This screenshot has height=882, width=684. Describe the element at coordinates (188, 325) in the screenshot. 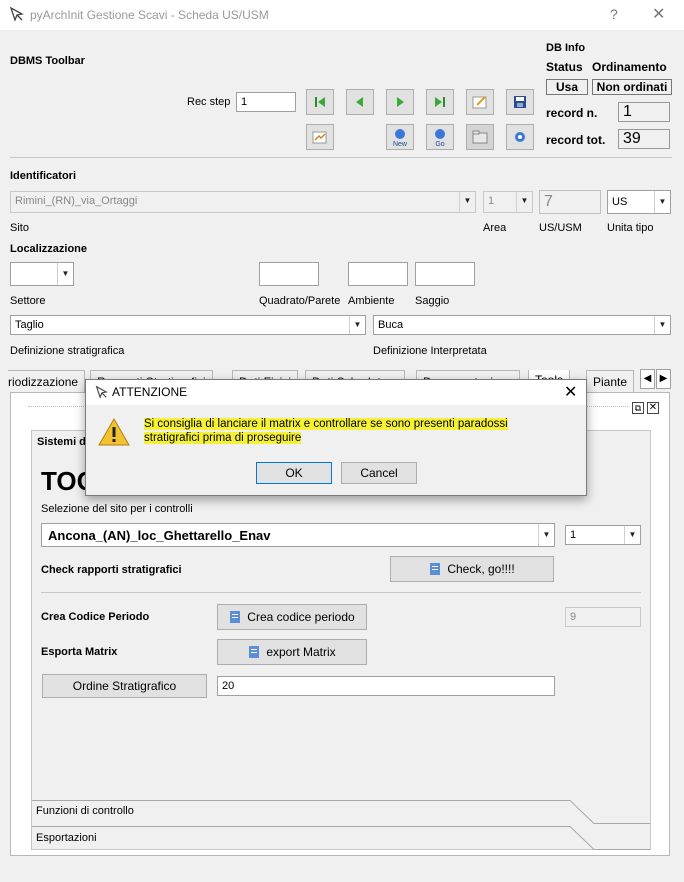

I see `def-strat-combo: Taglio ▼` at that location.